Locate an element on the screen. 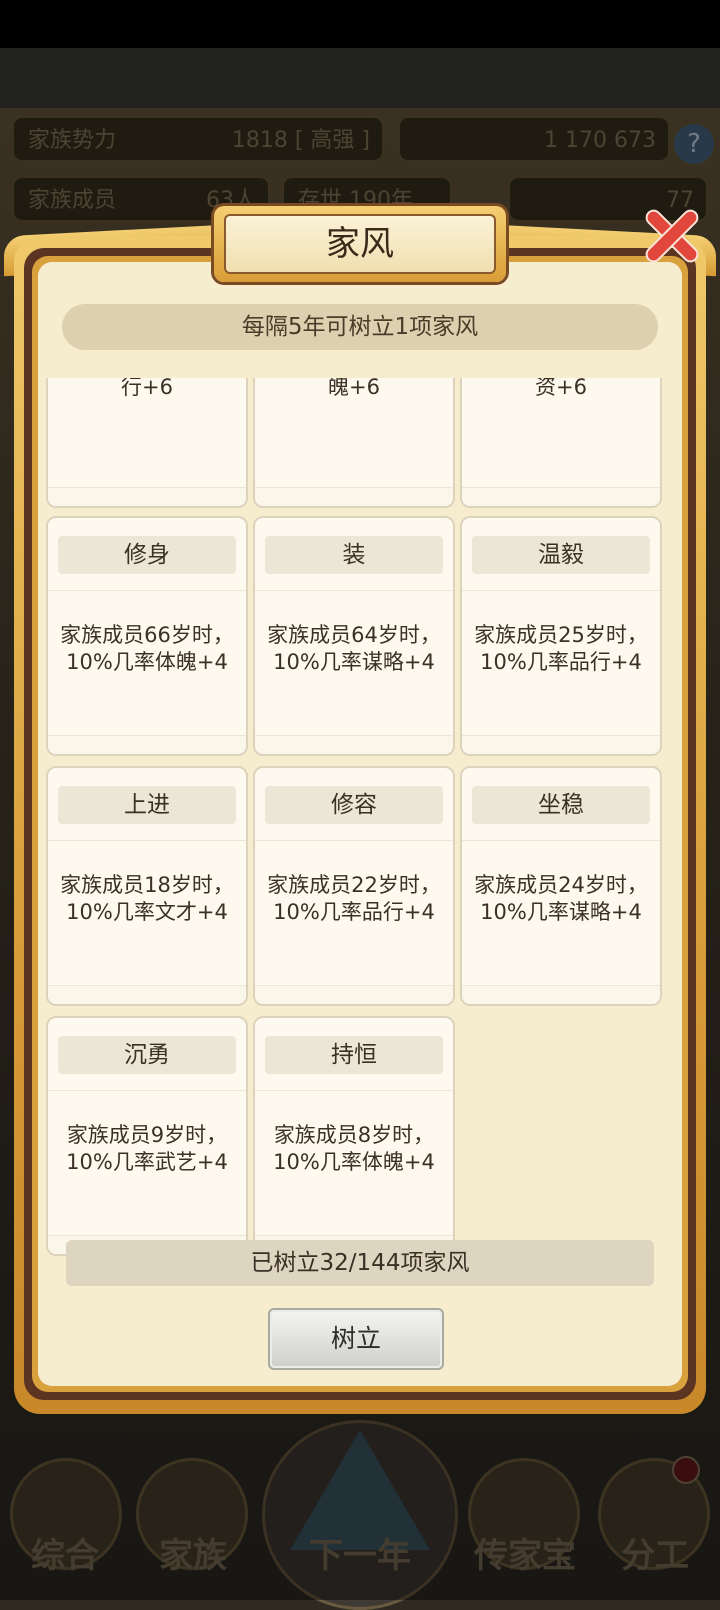 This screenshot has height=1610, width=720. dialog-title-plate: 家风 is located at coordinates (360, 244).